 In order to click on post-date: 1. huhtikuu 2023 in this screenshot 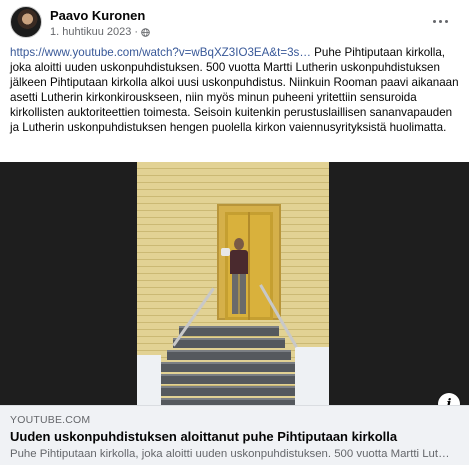, I will do `click(90, 32)`.